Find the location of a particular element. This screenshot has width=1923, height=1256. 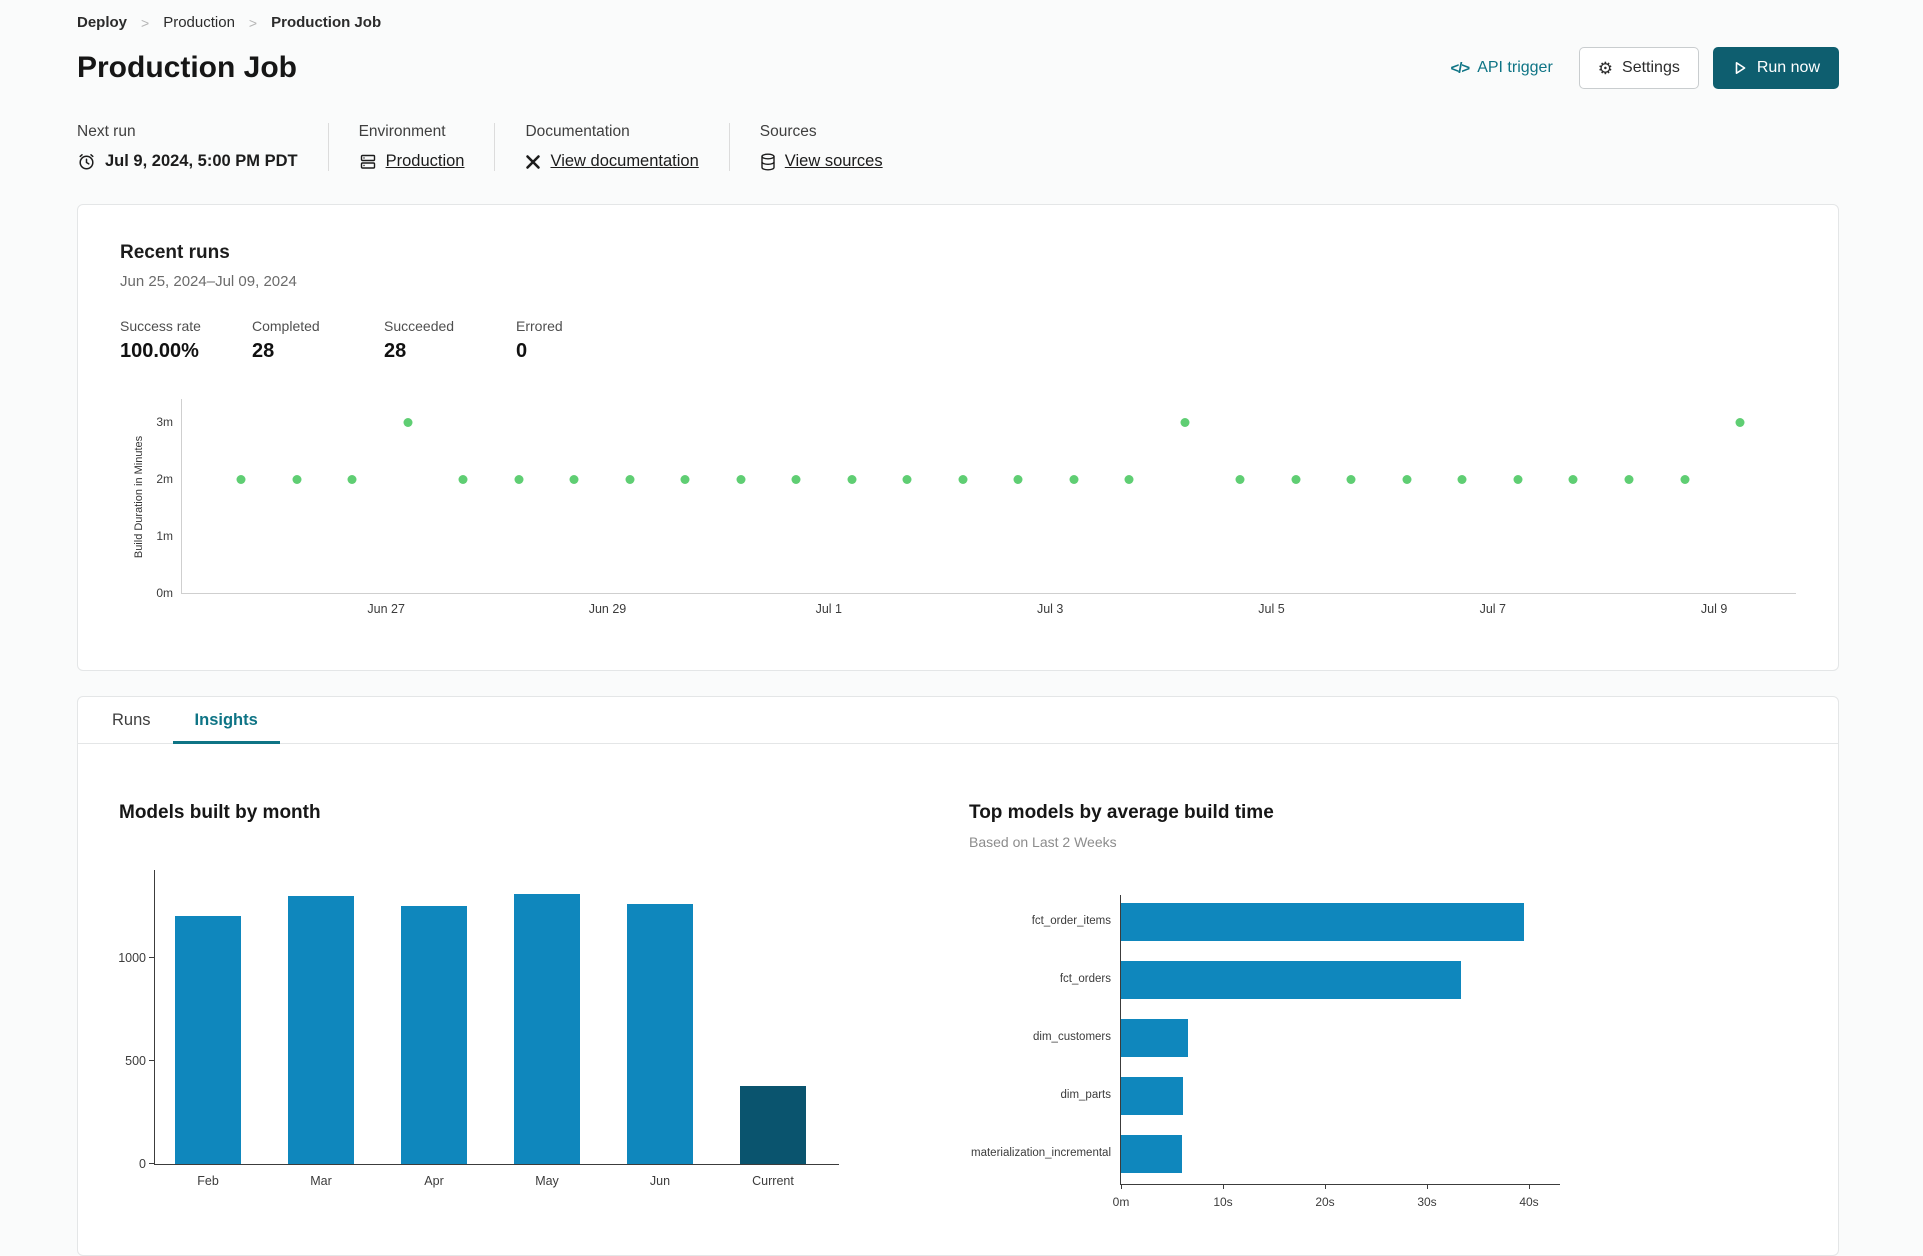

x-axis-tick-label: Jul 9 is located at coordinates (1714, 609).